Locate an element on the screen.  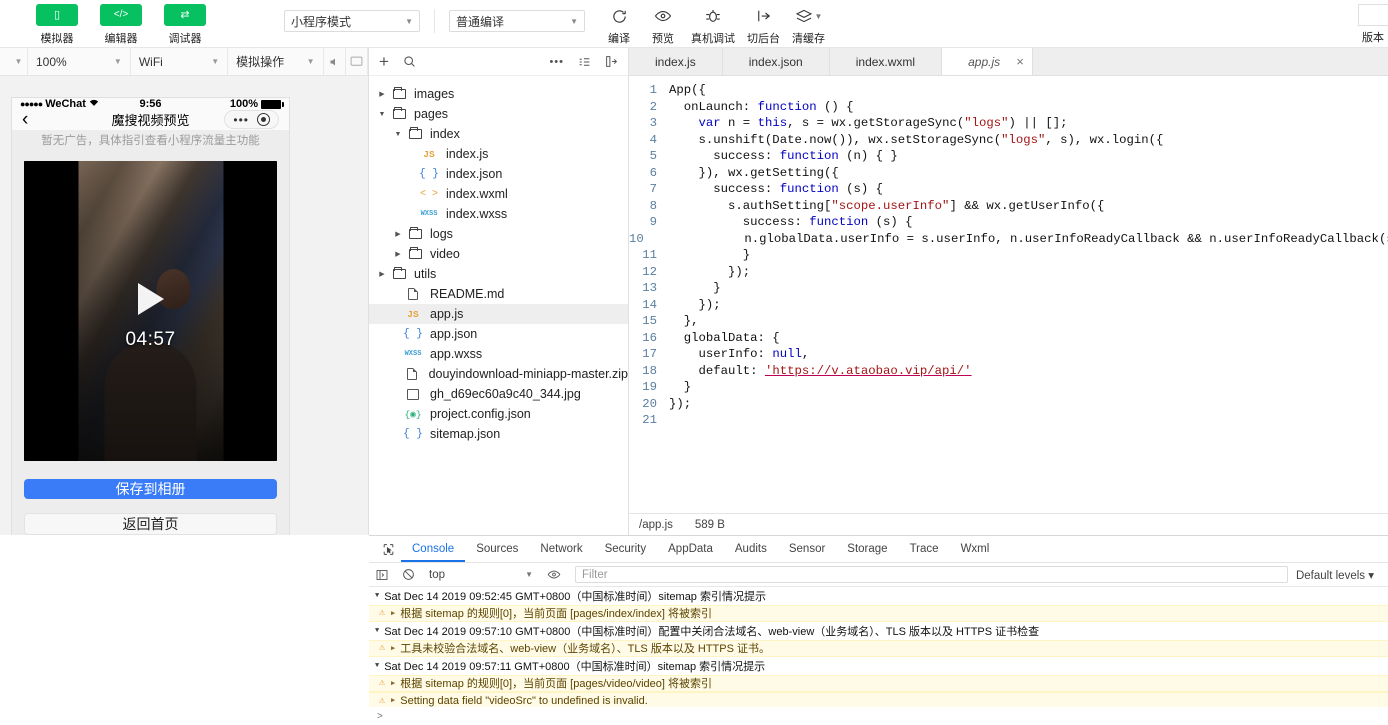
devtools-tab-wxml: Wxml is located at coordinates (975, 549).